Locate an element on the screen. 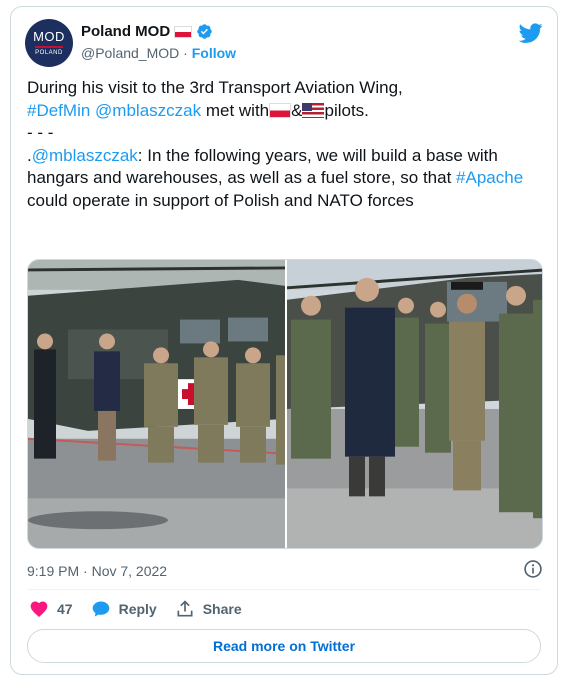 The width and height of the screenshot is (562, 681). handle-line: @Poland_MOD · Follow is located at coordinates (158, 53).